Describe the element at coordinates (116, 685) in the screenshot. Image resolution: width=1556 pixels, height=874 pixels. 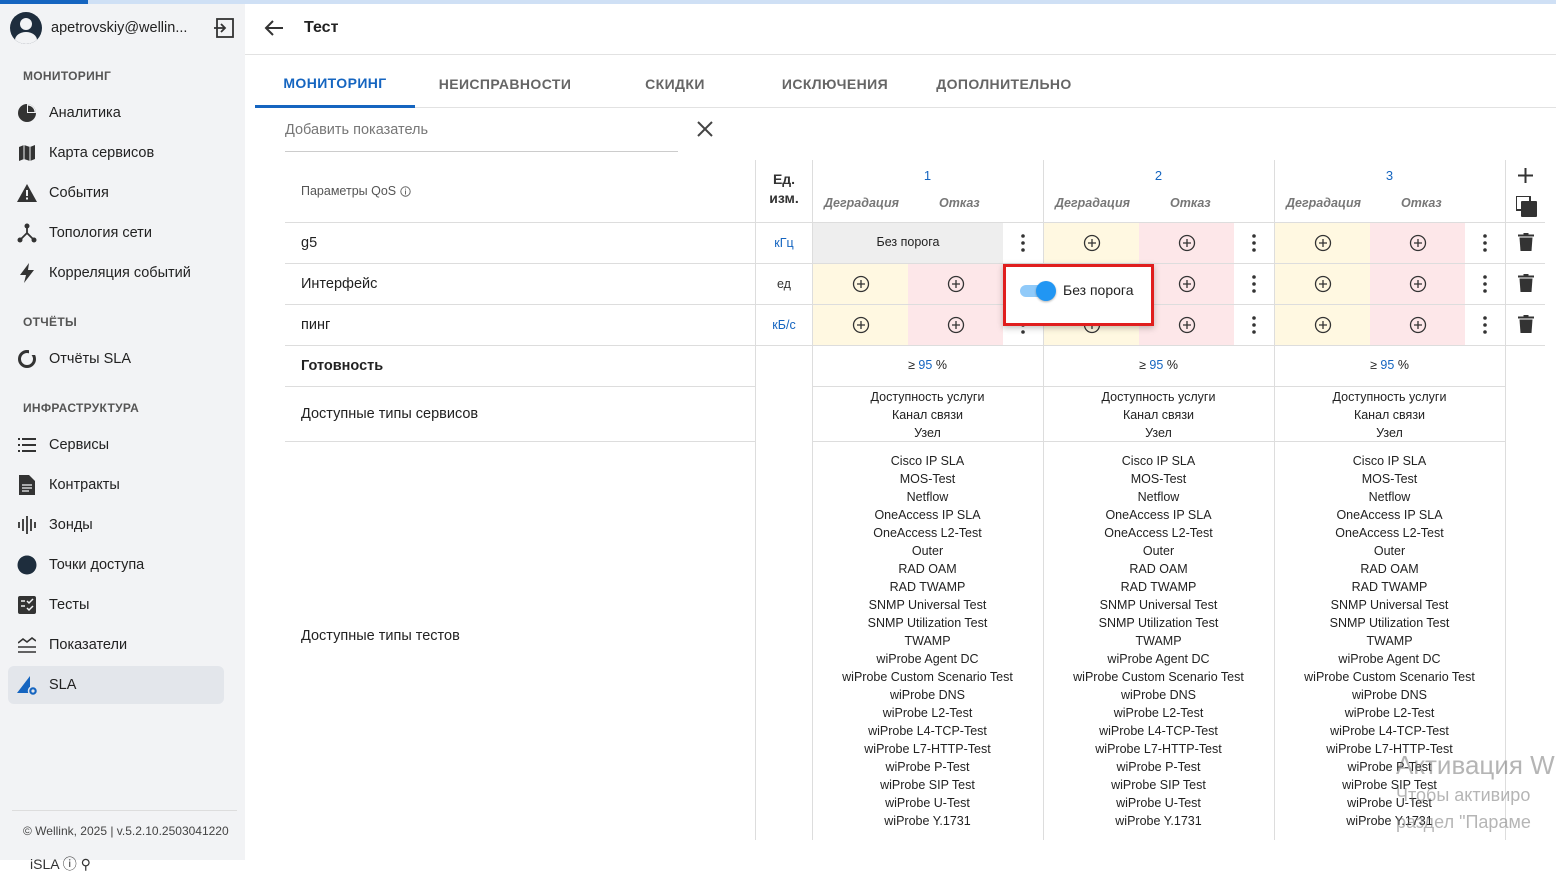
I see `sidebar-item-sla: SLA` at that location.